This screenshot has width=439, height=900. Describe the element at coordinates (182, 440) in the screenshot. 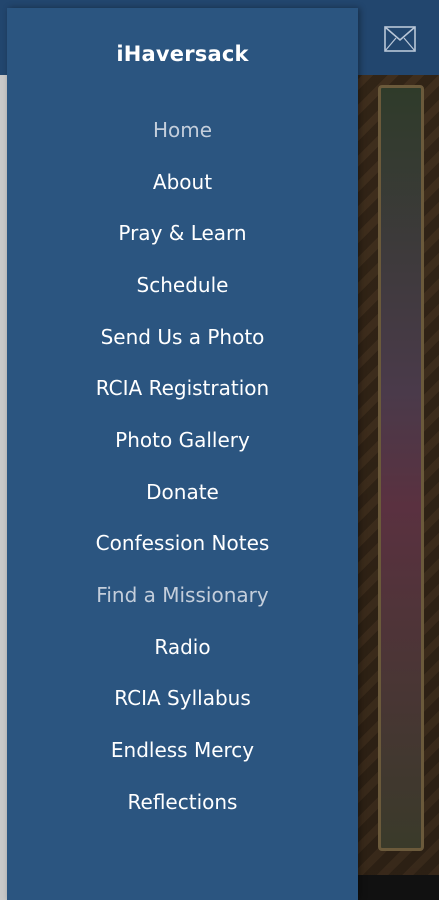

I see `menu-item-photo-gallery: Photo Gallery` at that location.